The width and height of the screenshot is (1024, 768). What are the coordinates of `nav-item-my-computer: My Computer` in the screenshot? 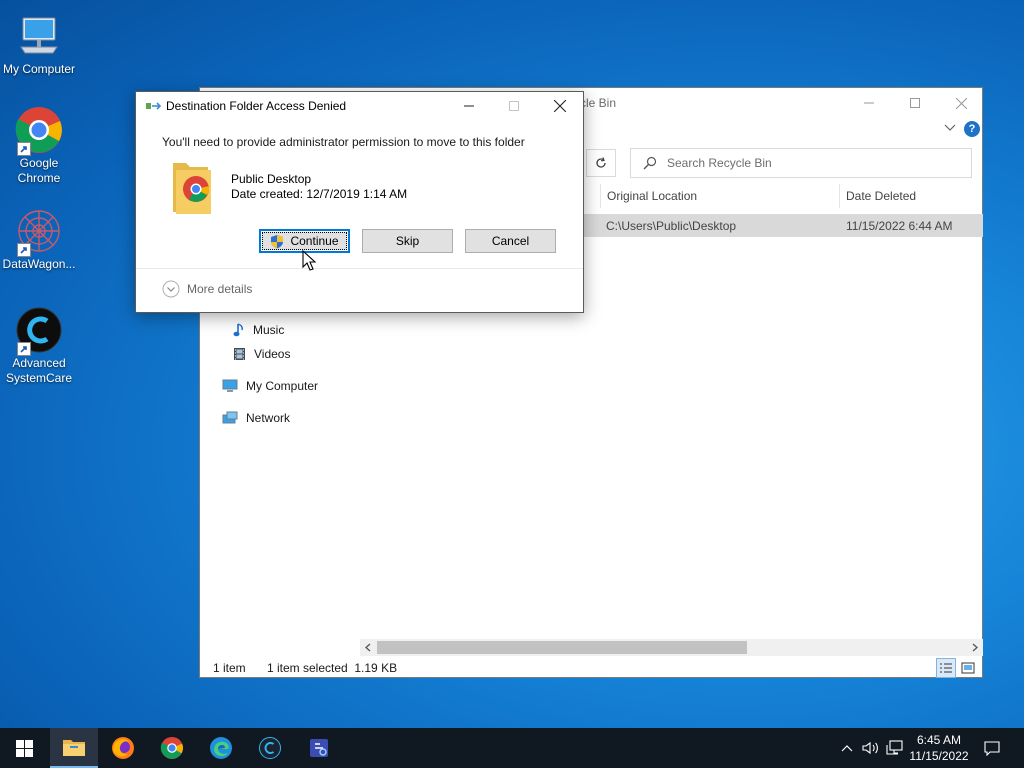 It's located at (270, 386).